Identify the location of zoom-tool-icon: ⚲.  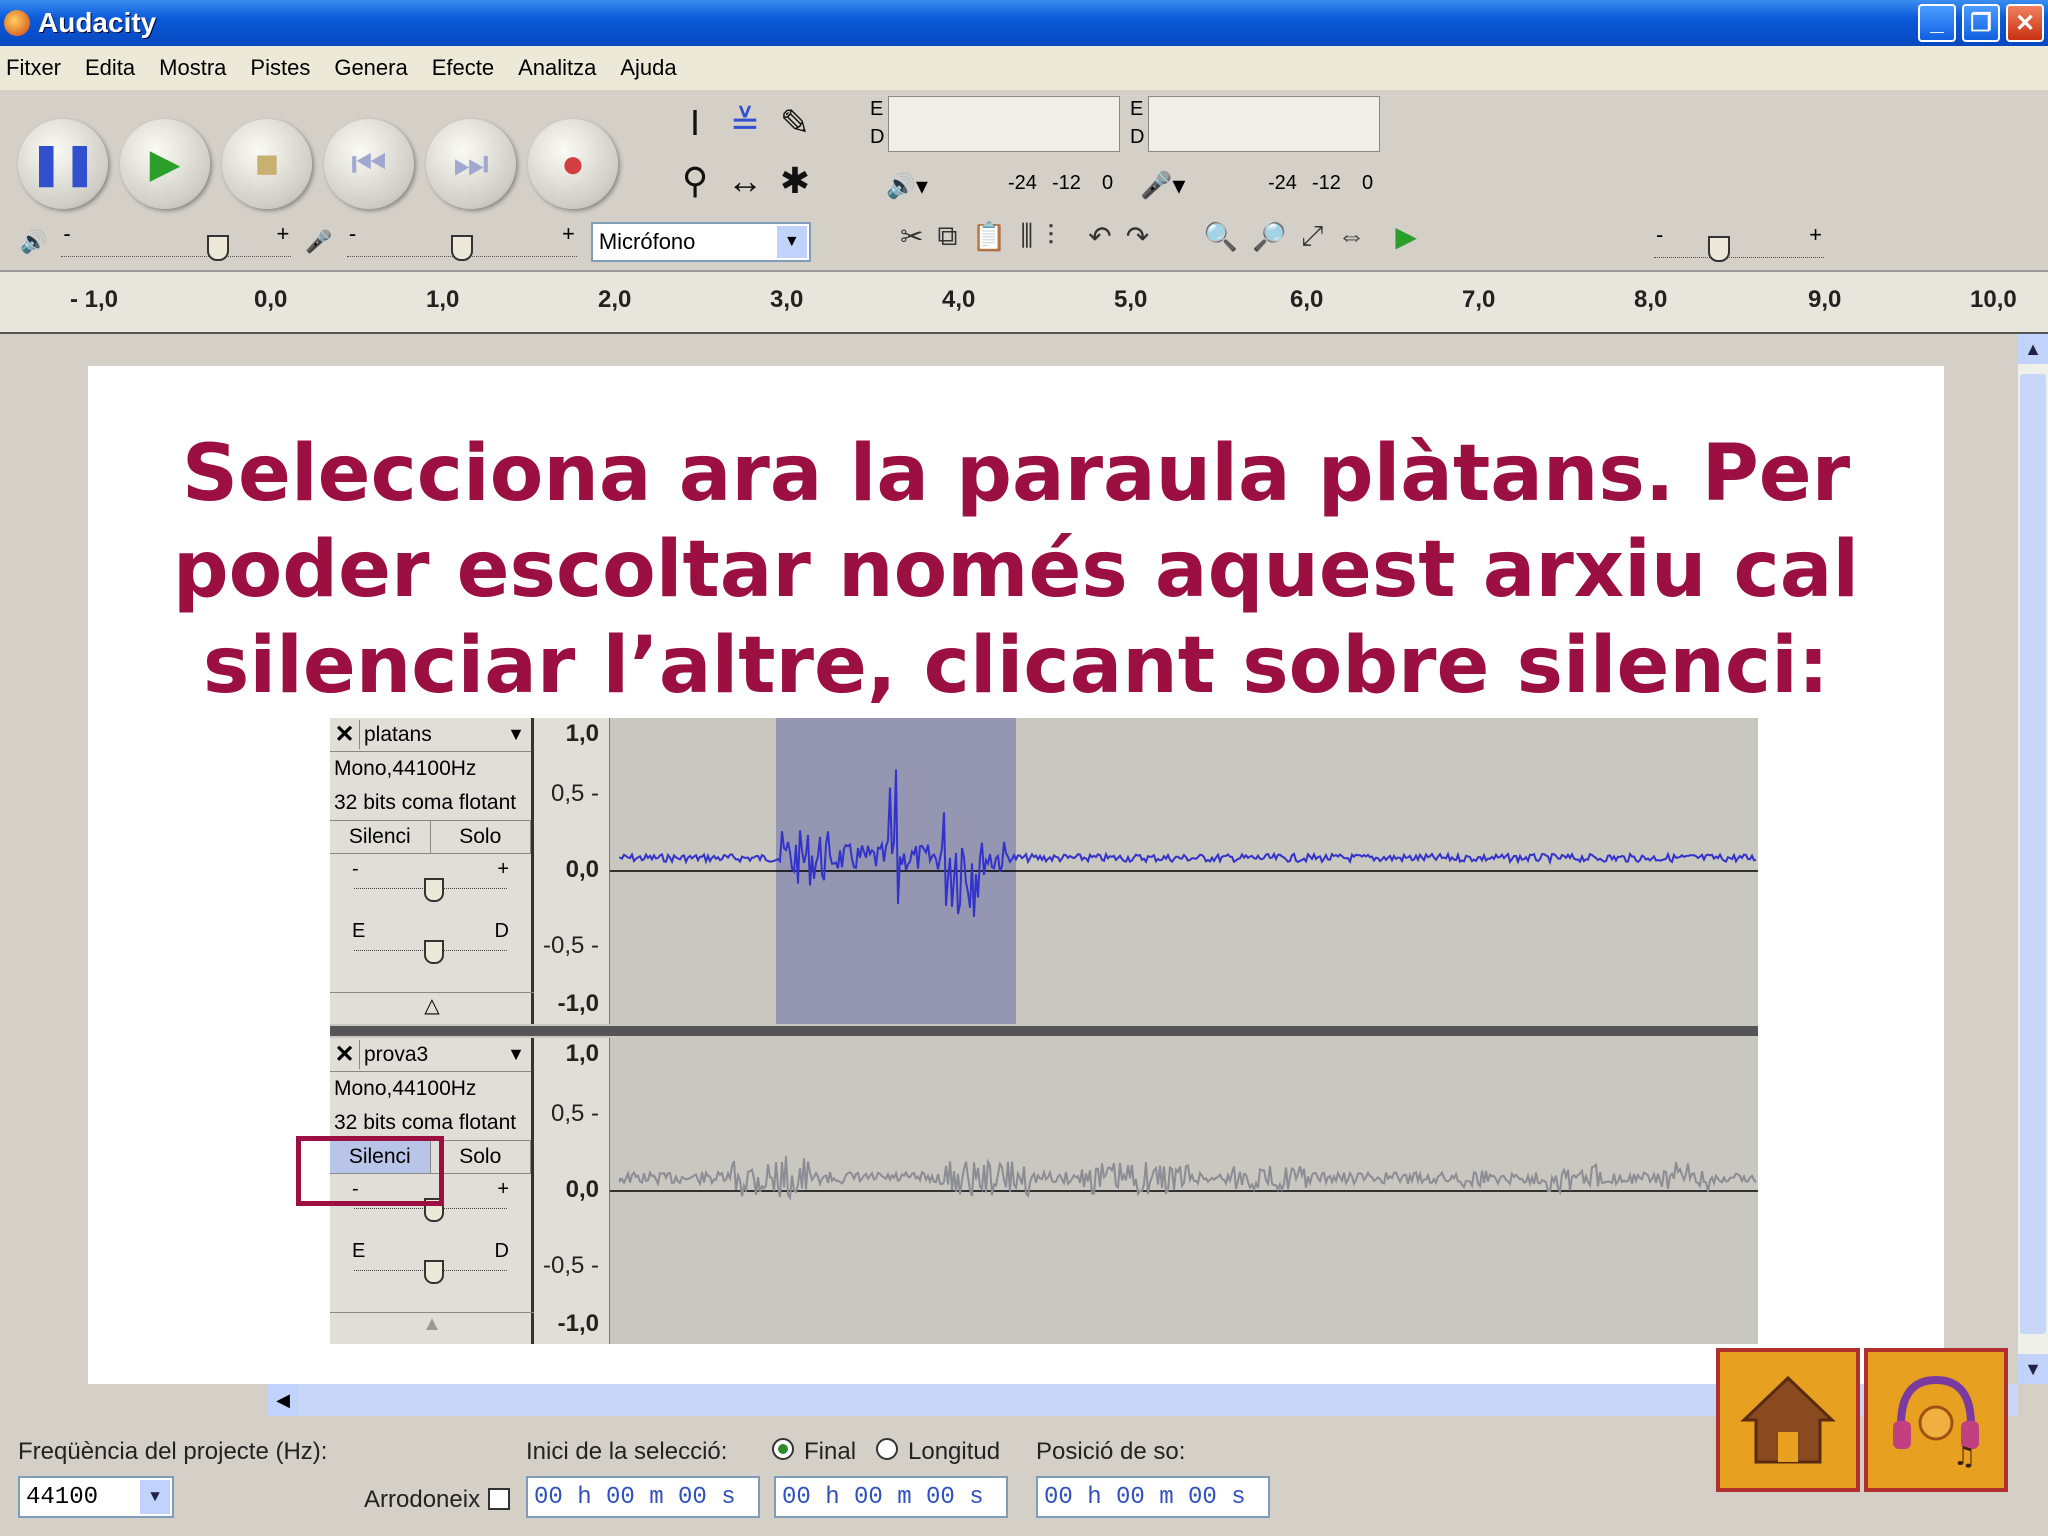
(695, 181).